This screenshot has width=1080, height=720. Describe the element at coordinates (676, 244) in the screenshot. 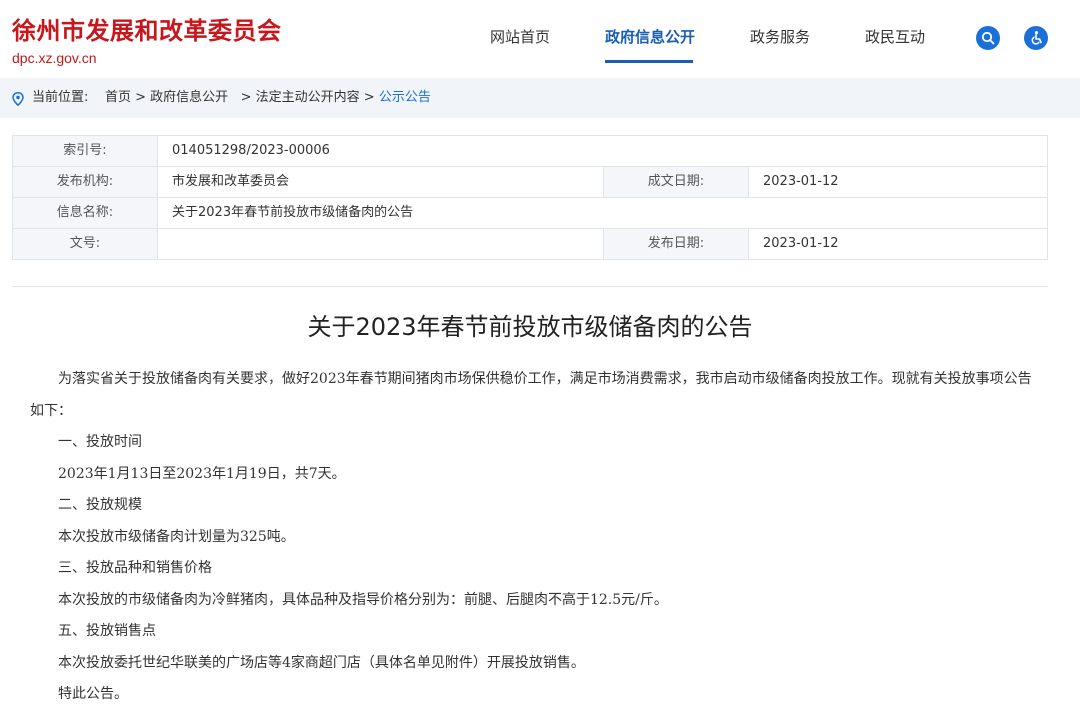

I see `publish-date-label: 发布日期:` at that location.